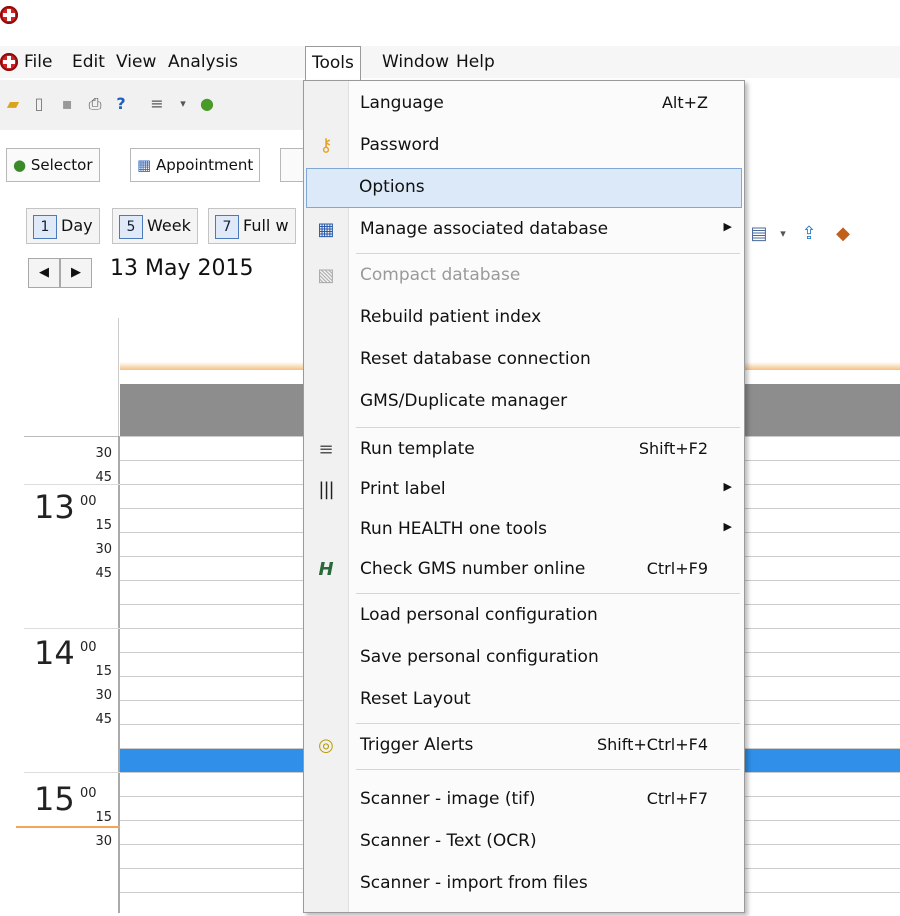  I want to click on next-day-button: ▶, so click(76, 273).